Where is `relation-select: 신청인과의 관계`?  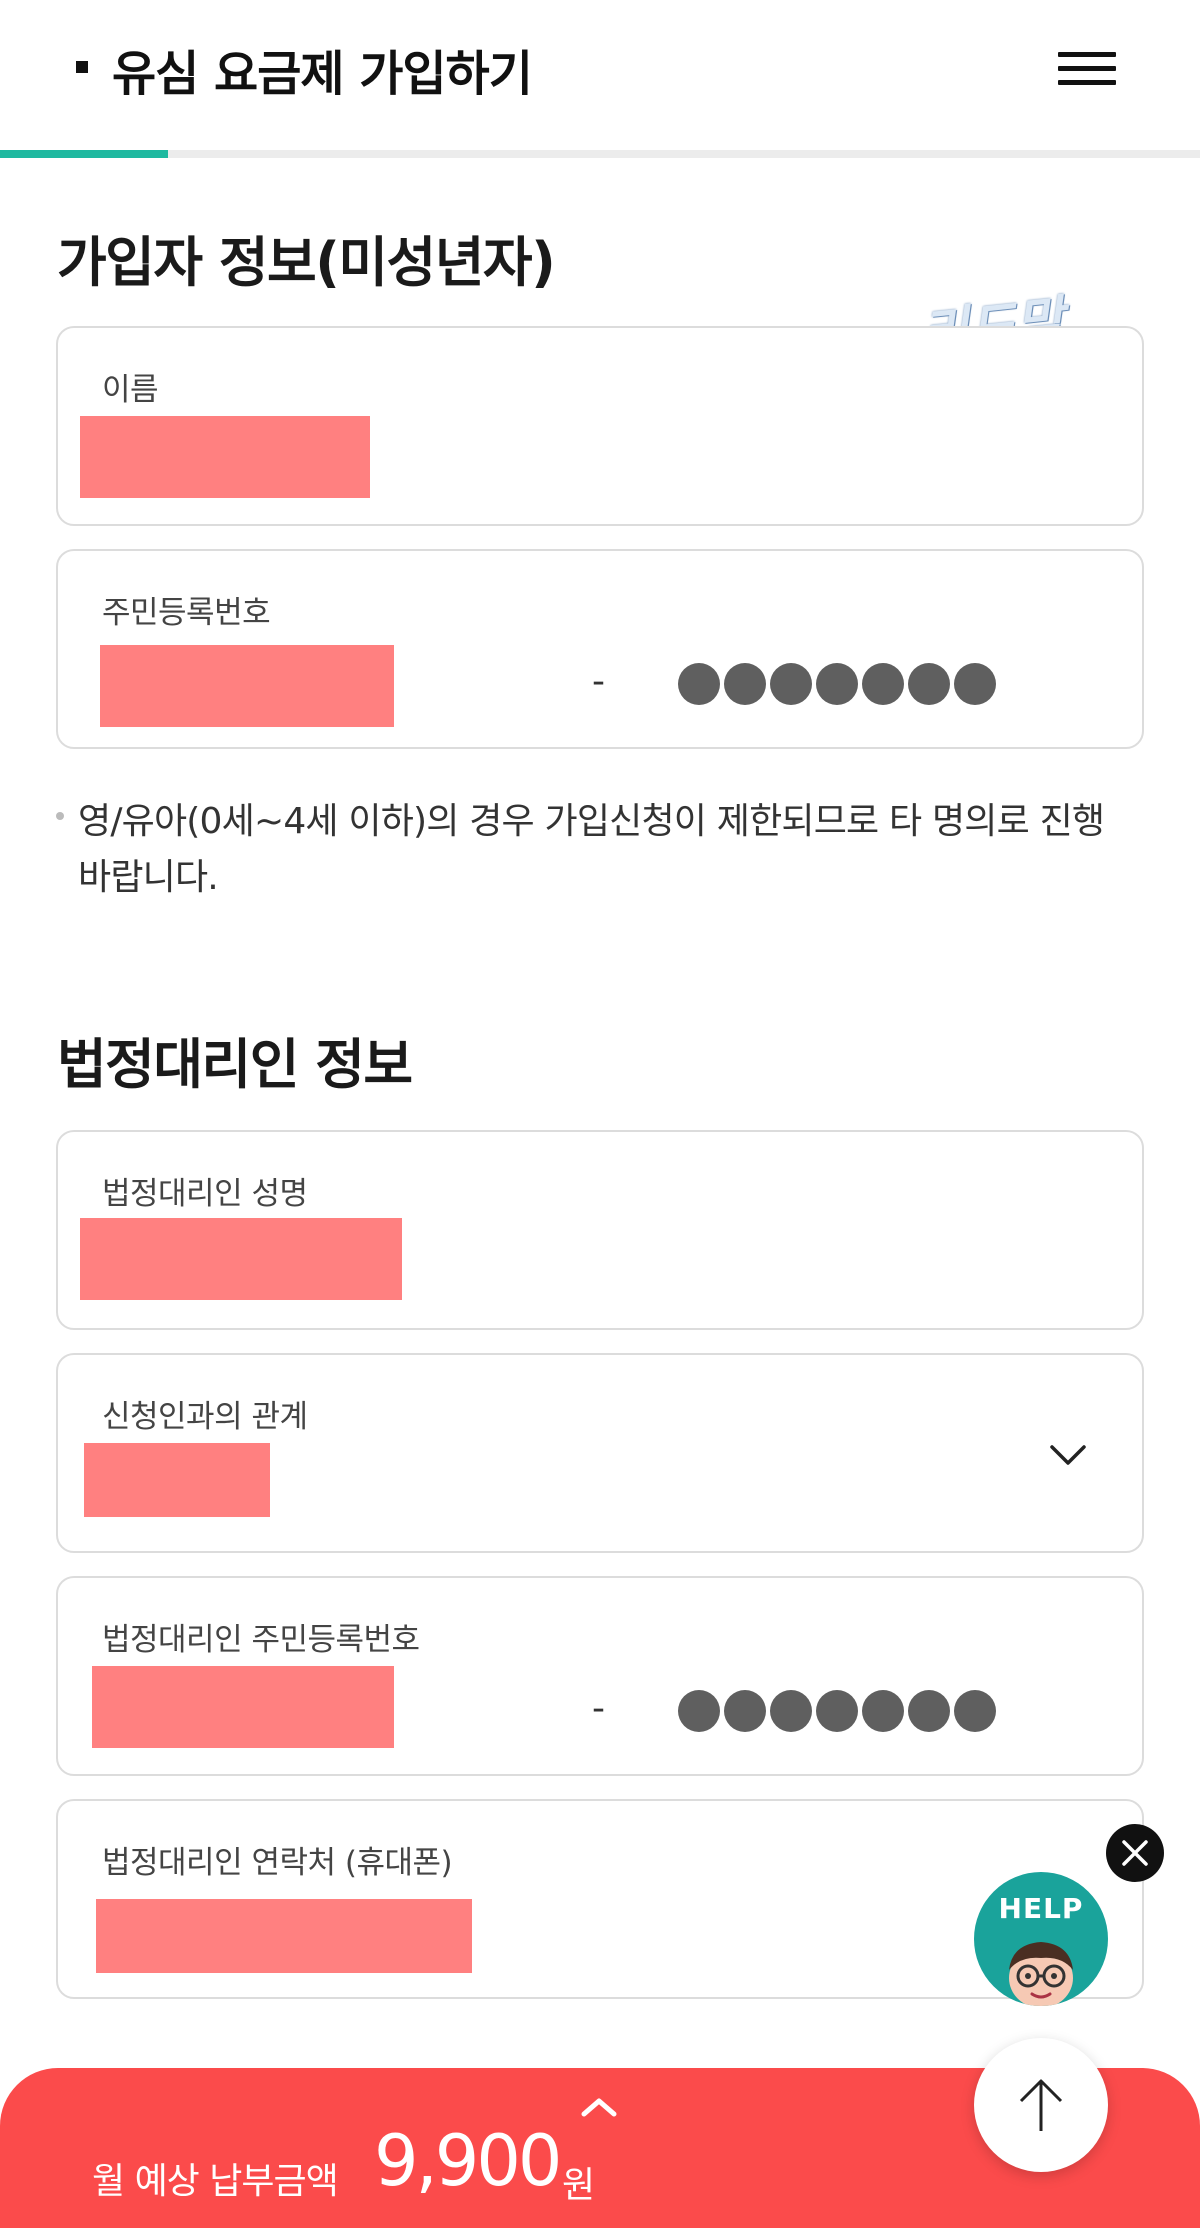 relation-select: 신청인과의 관계 is located at coordinates (600, 1453).